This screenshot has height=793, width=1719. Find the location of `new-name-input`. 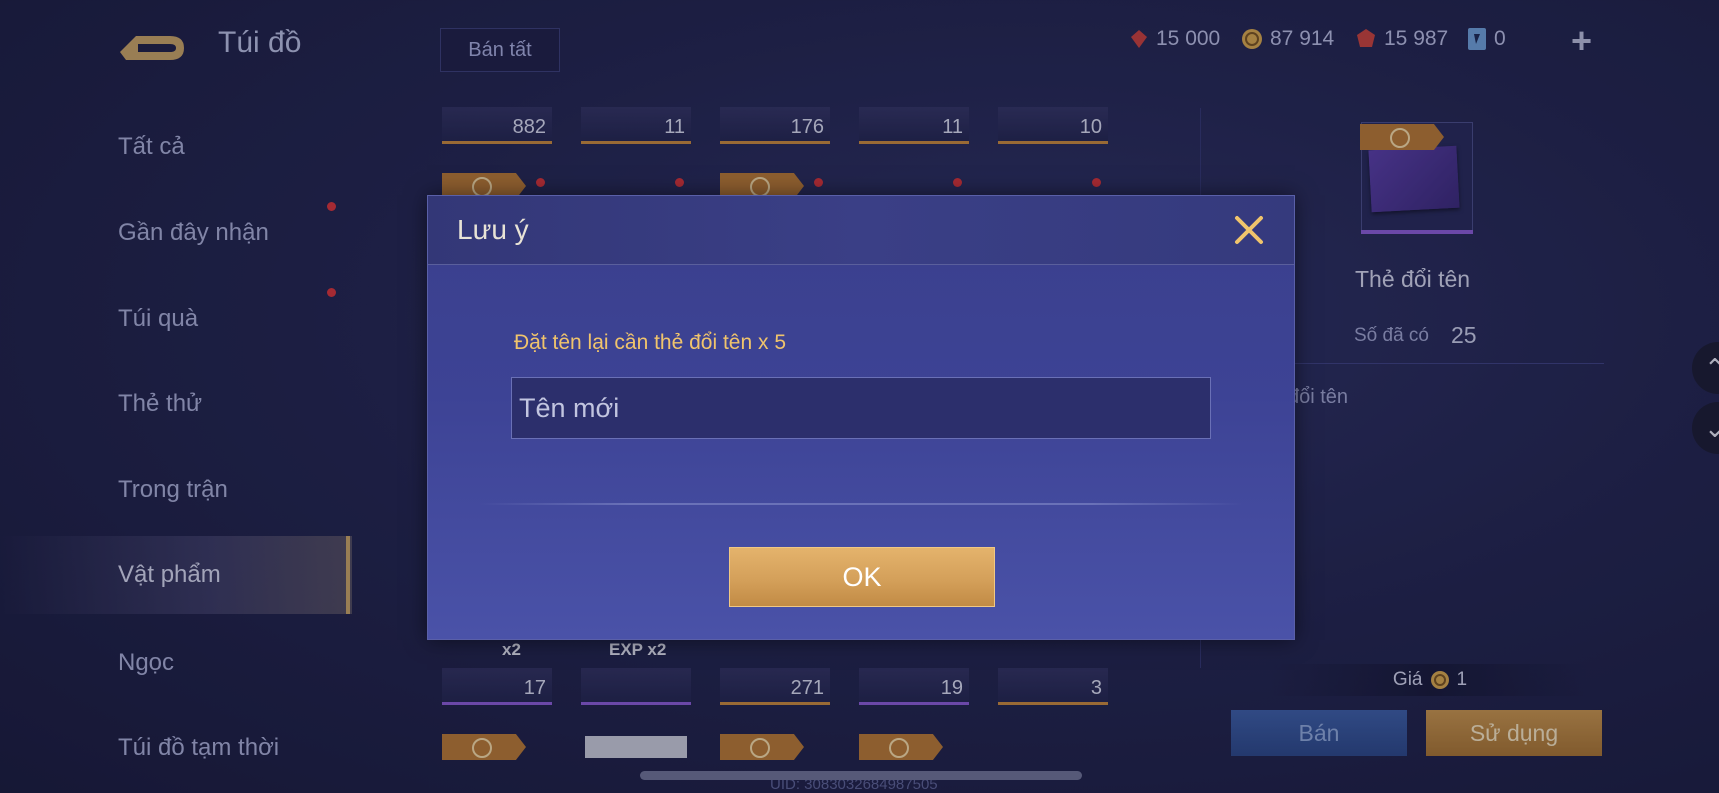

new-name-input is located at coordinates (861, 408).